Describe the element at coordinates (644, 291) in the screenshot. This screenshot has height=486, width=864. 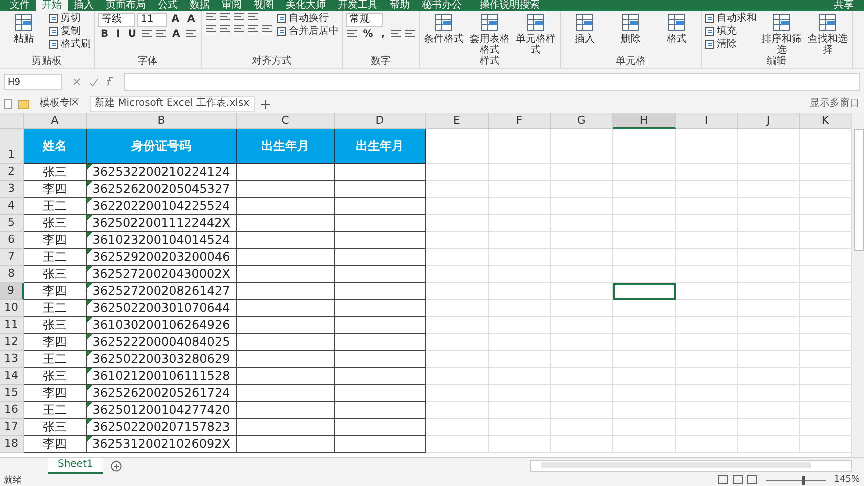
I see `selected-cell` at that location.